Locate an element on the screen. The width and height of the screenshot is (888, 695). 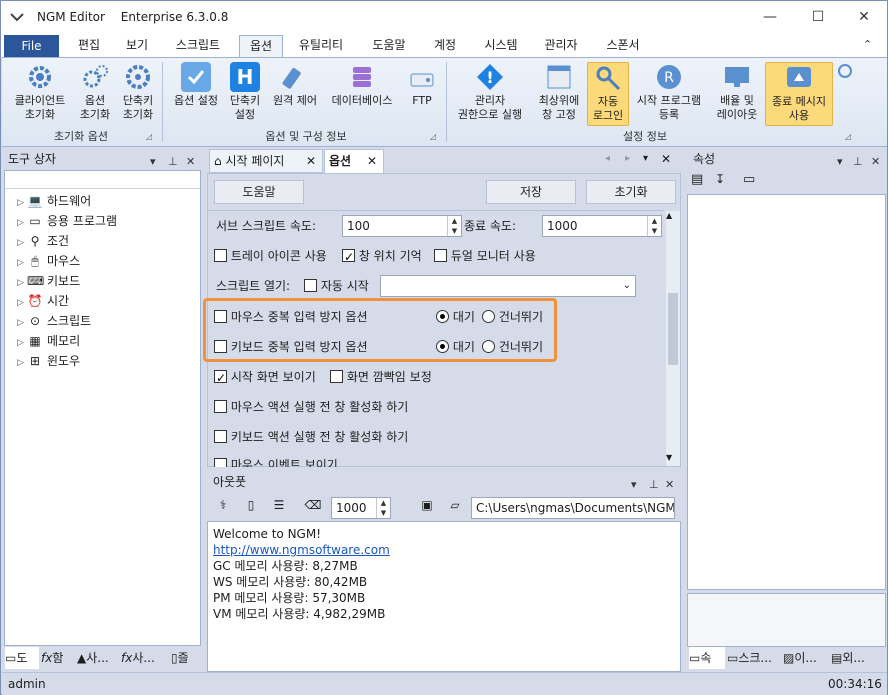
clear-icon: ⚕ is located at coordinates (223, 508).